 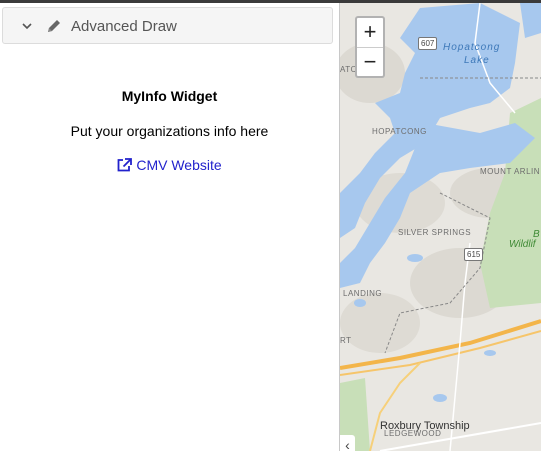 What do you see at coordinates (347, 443) in the screenshot?
I see `collapse-sidebar-button: ‹` at bounding box center [347, 443].